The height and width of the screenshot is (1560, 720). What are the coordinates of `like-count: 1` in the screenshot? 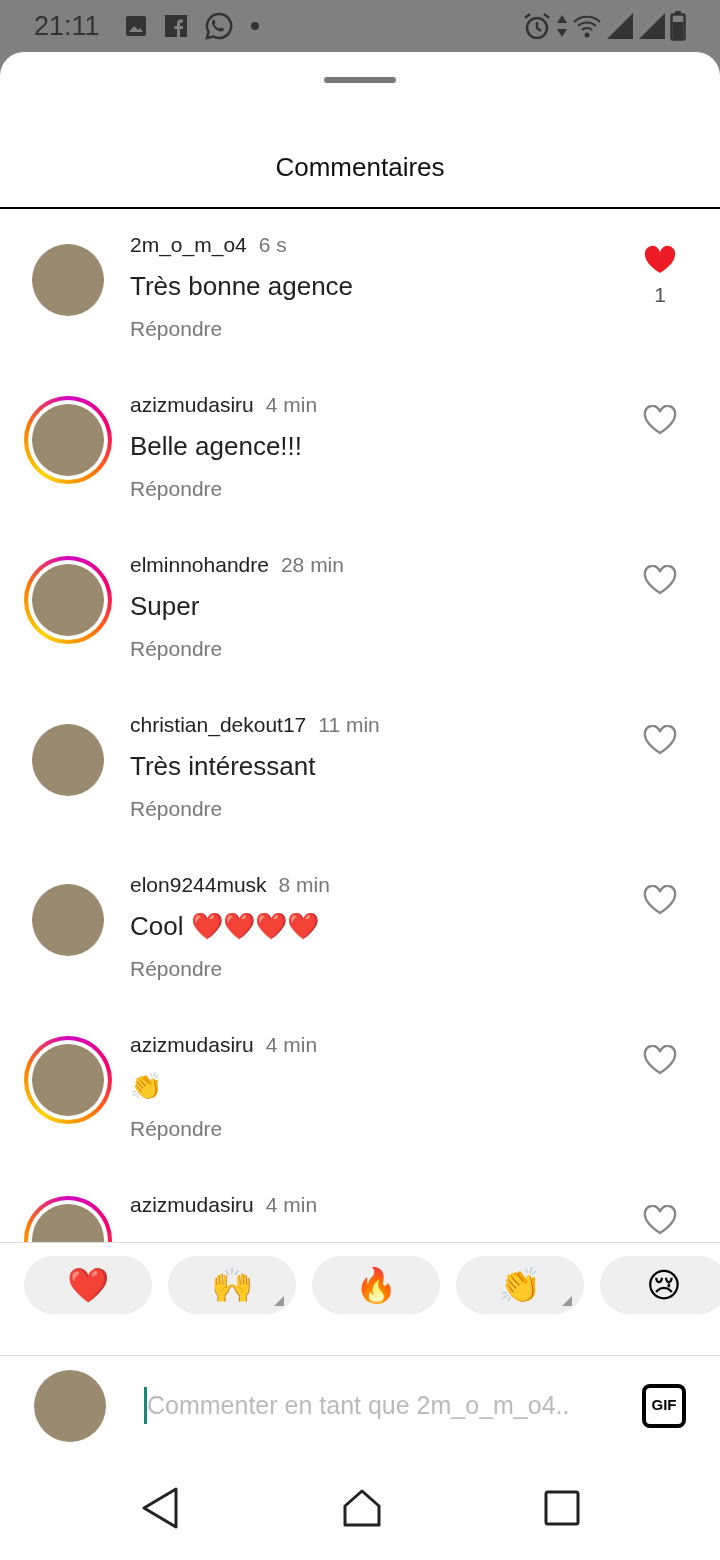 It's located at (660, 295).